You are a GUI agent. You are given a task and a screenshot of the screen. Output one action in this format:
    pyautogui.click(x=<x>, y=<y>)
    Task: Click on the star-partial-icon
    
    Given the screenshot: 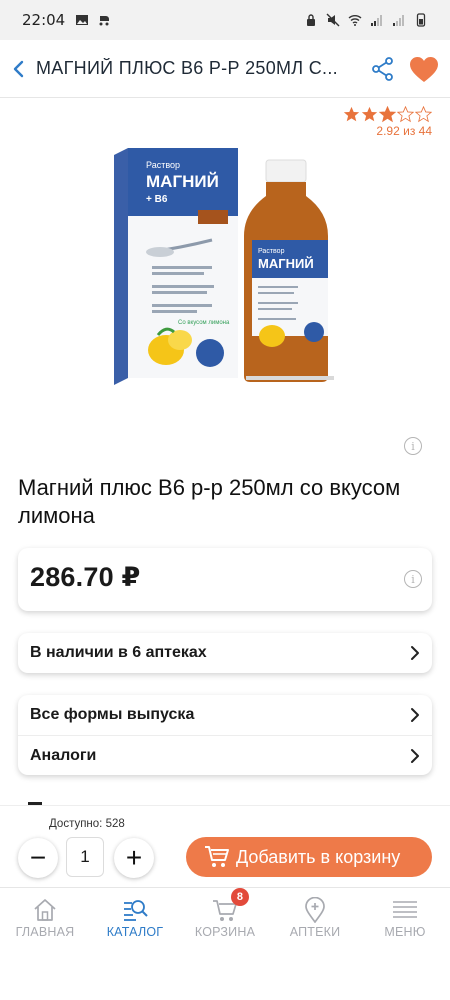 What is the action you would take?
    pyautogui.click(x=387, y=114)
    